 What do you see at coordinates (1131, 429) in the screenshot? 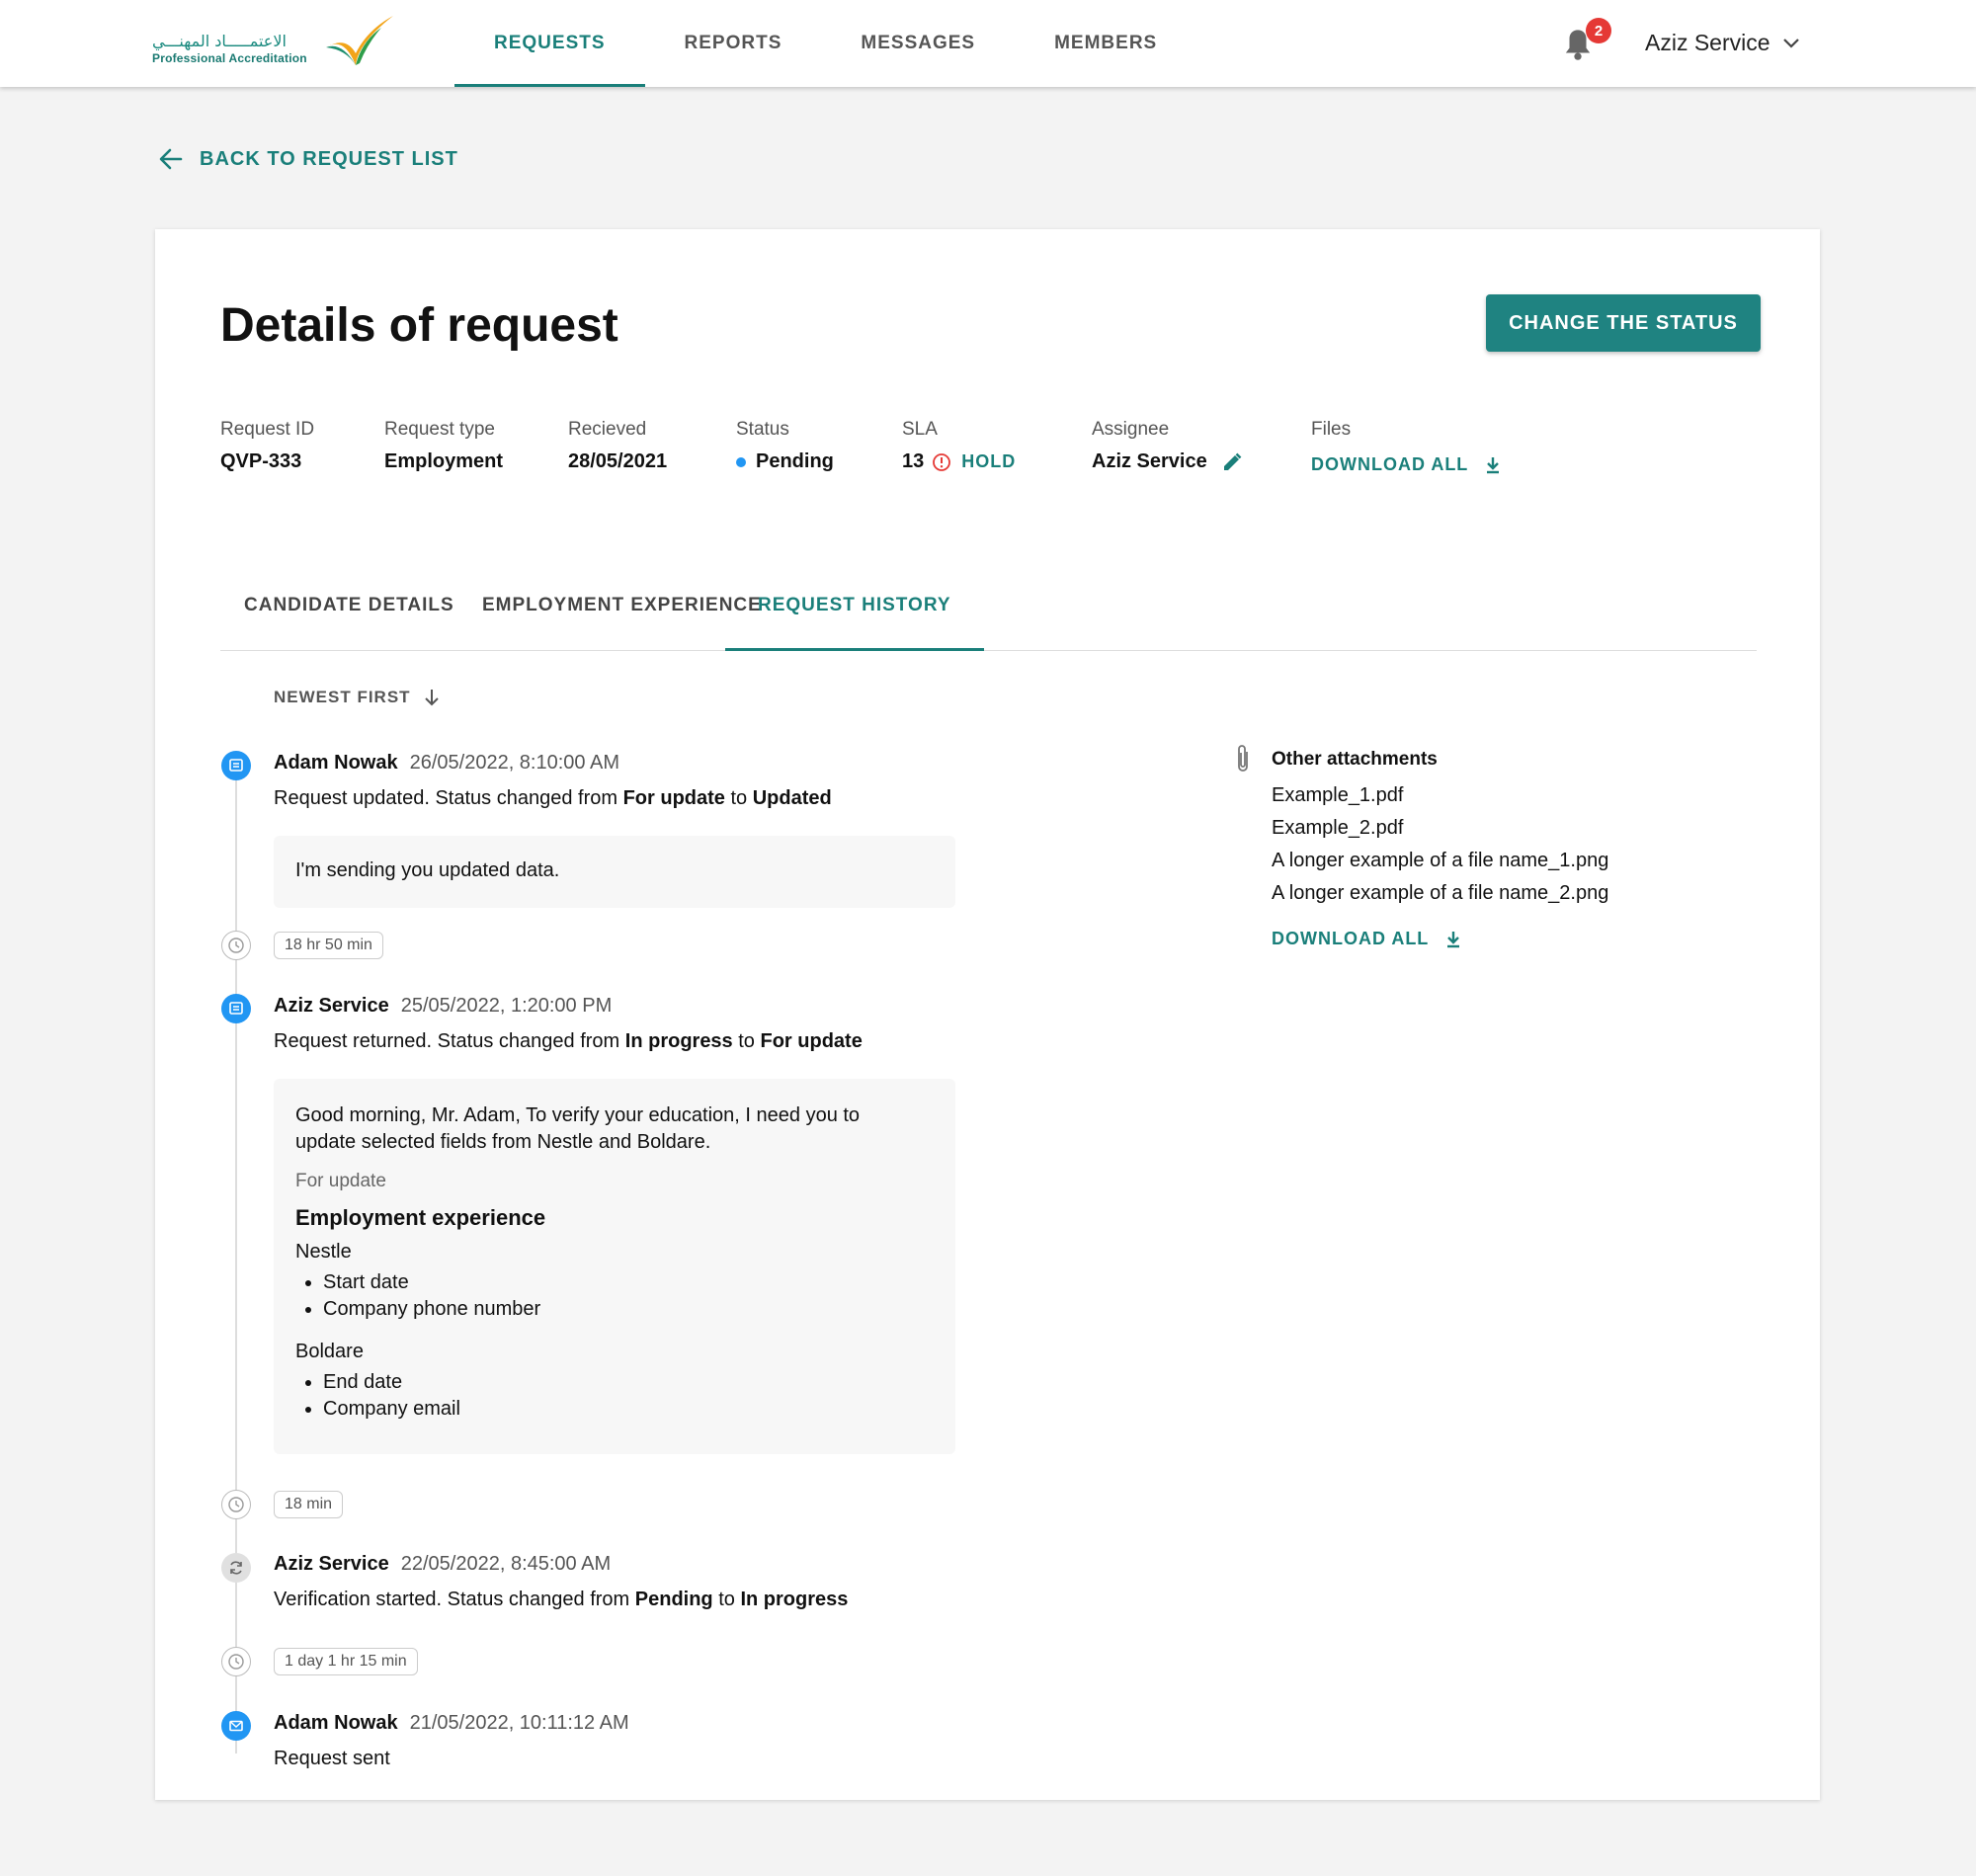
I see `meta-label: Assignee` at bounding box center [1131, 429].